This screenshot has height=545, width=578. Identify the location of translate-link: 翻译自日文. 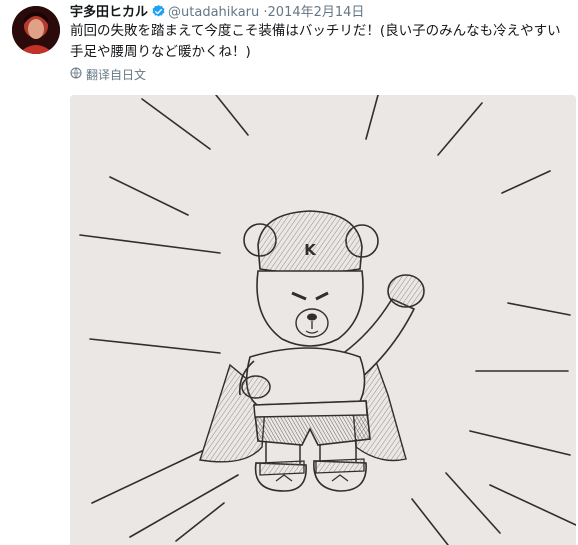
(108, 75).